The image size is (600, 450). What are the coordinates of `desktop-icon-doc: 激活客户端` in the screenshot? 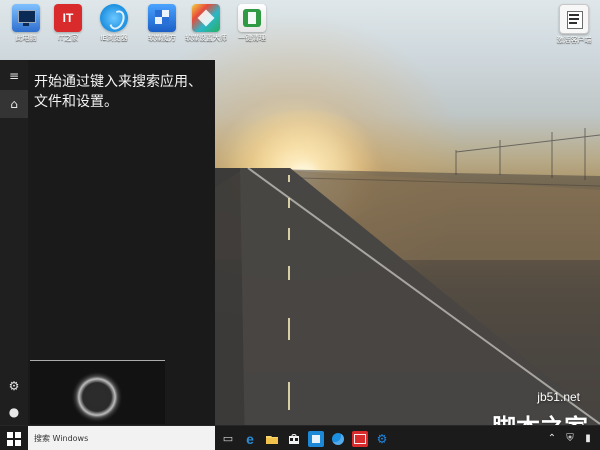 It's located at (574, 24).